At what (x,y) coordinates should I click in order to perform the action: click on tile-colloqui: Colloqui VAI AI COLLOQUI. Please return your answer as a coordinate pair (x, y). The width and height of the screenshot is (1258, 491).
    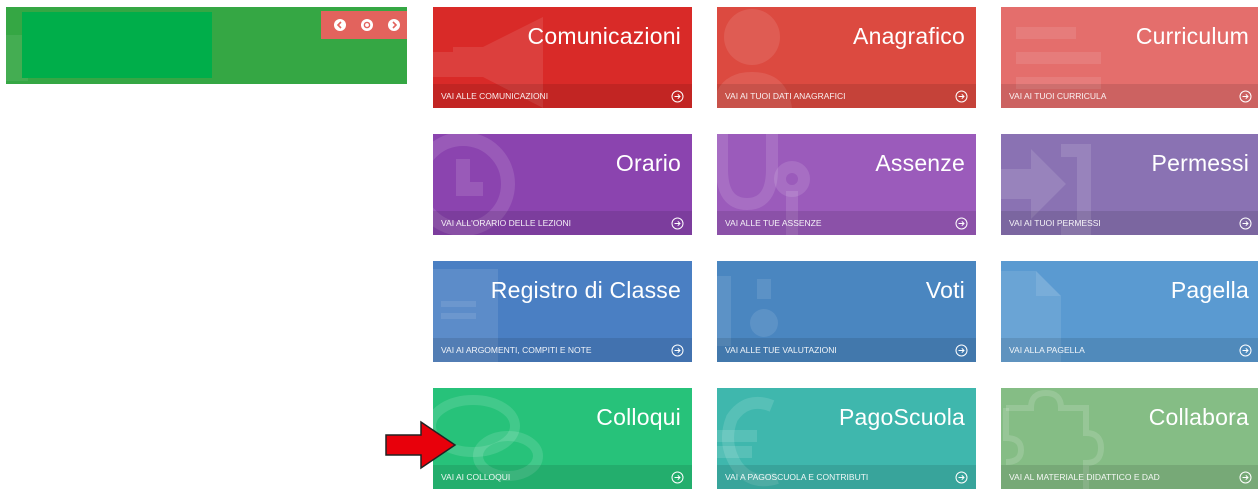
    Looking at the image, I should click on (562, 438).